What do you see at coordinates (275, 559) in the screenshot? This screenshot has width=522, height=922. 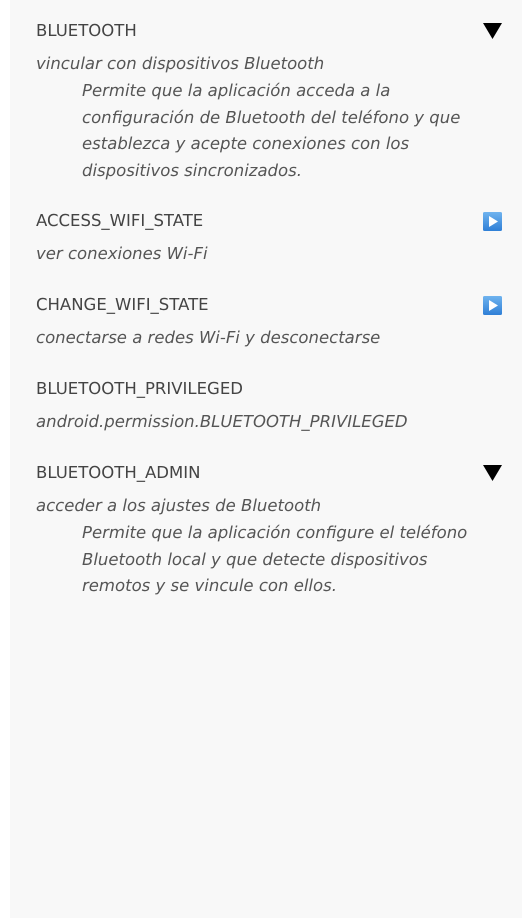 I see `permission-description: Permite que la aplicación configure el teléfono Bluetooth local y que detecte dispositivos remotos y se vincule con ellos.` at bounding box center [275, 559].